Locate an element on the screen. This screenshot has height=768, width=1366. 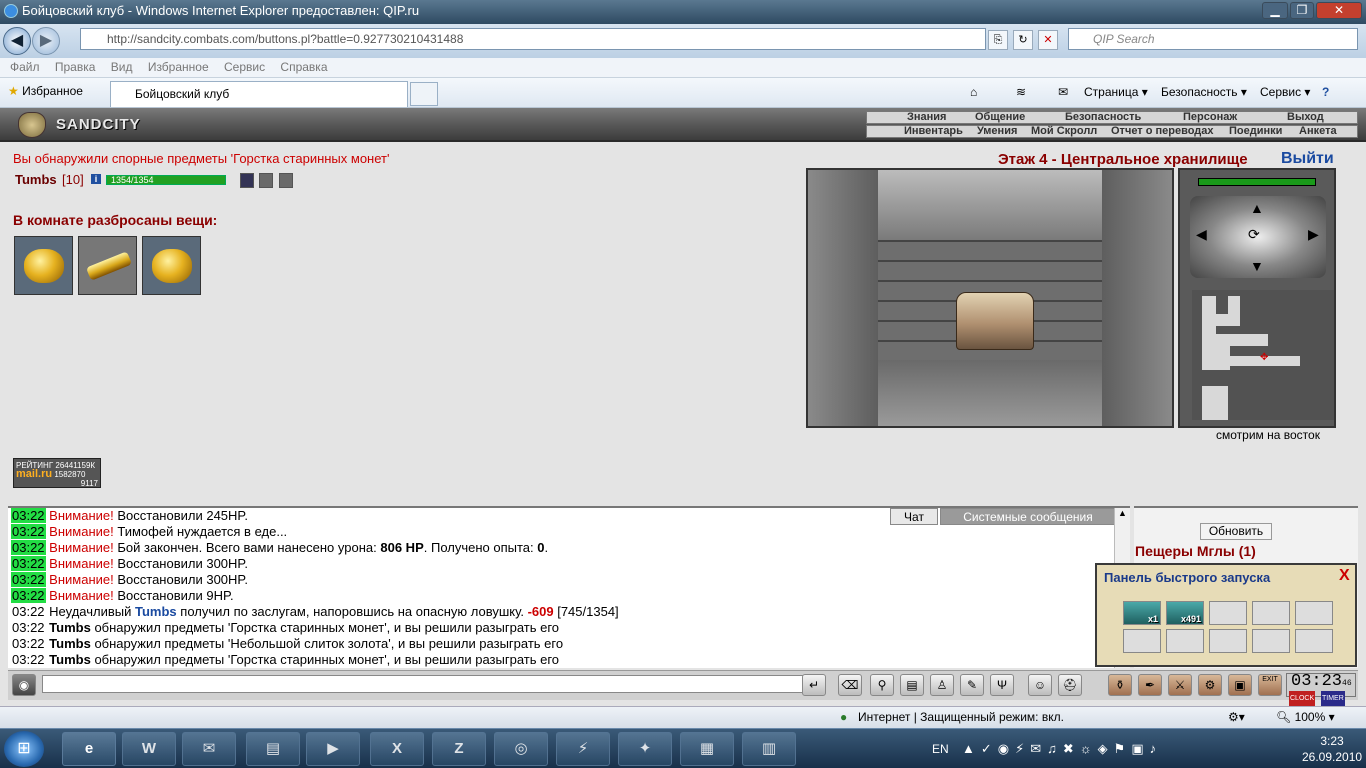
tab-system-messages: Системные сообщения is located at coordinates (1028, 516).